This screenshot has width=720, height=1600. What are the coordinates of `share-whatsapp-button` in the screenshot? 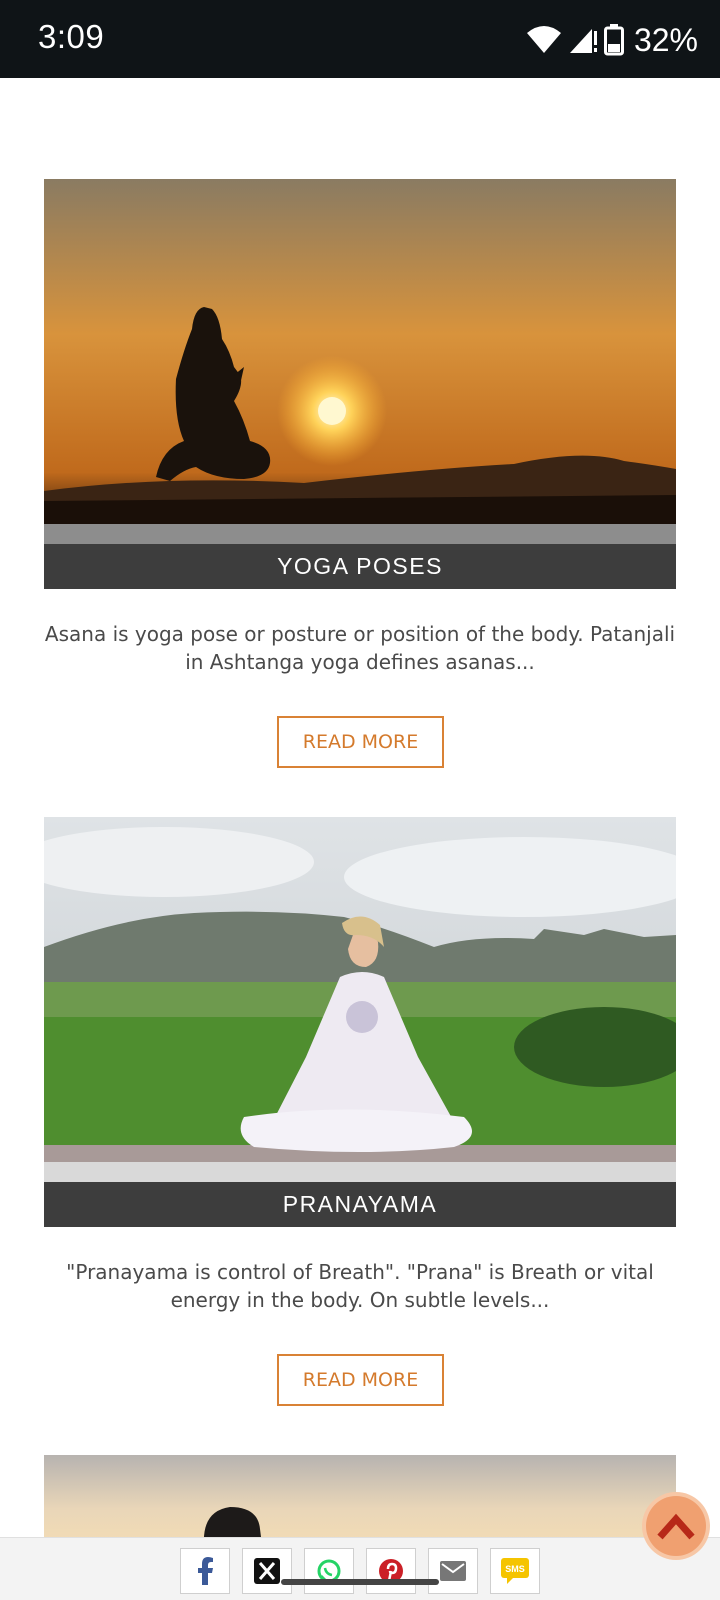 It's located at (329, 1571).